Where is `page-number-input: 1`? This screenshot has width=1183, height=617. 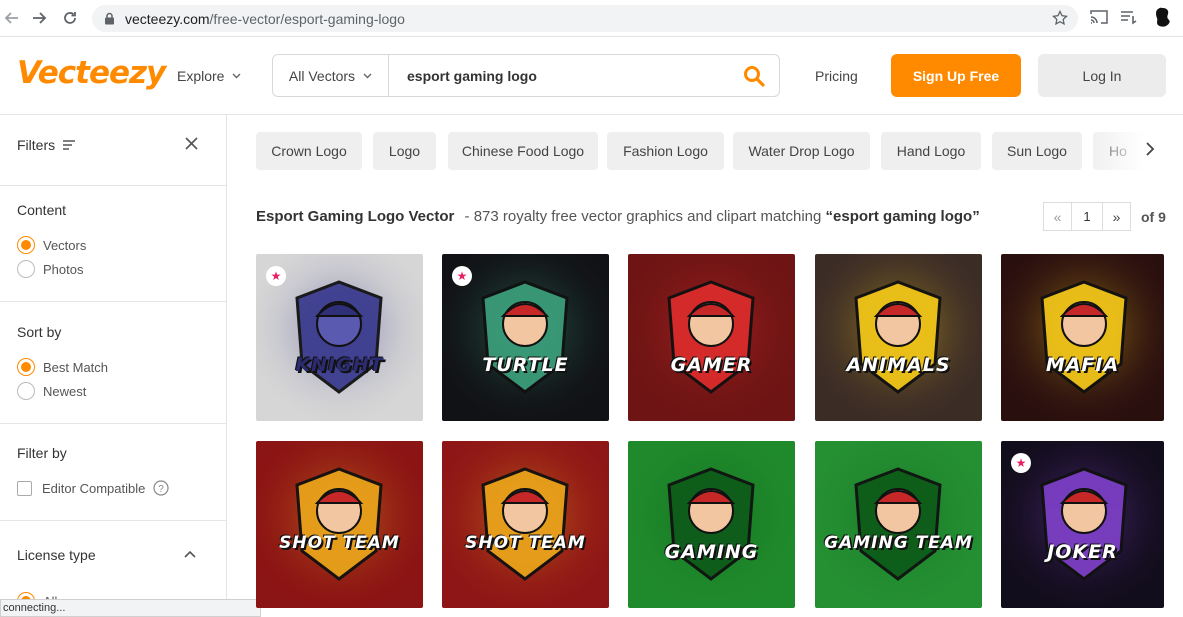
page-number-input: 1 is located at coordinates (1087, 216).